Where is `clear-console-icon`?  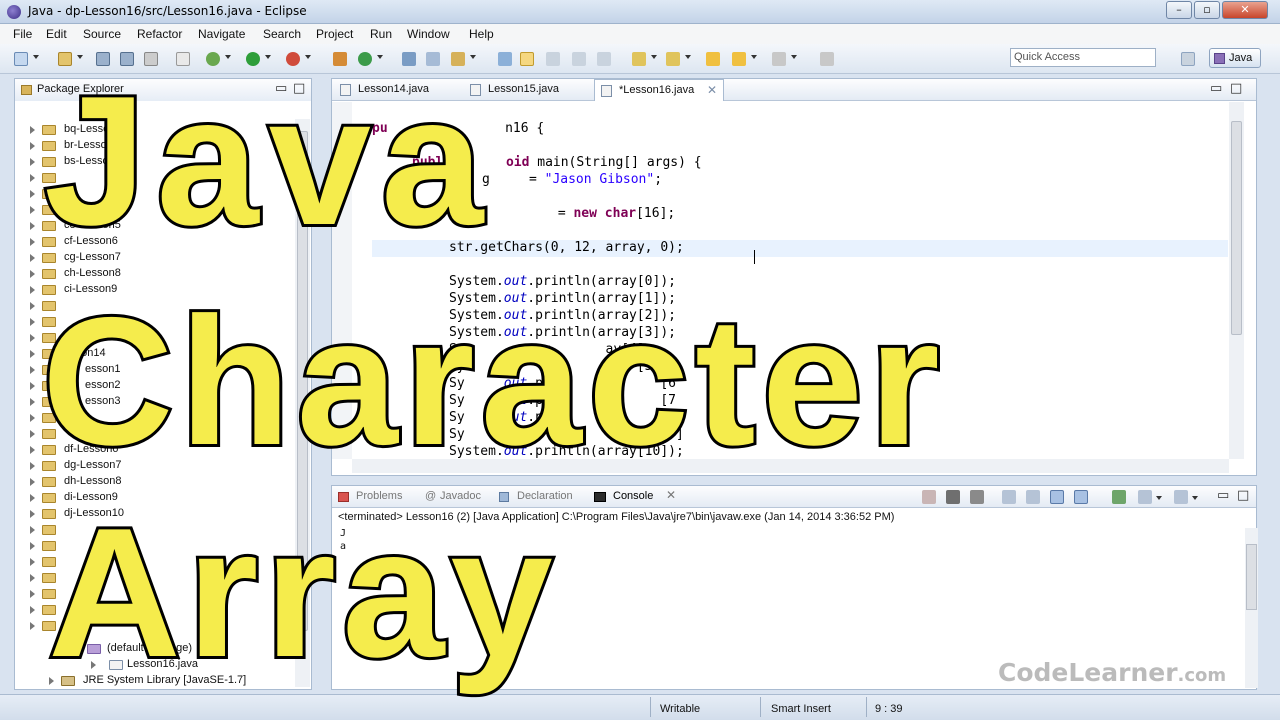
clear-console-icon is located at coordinates (1033, 497).